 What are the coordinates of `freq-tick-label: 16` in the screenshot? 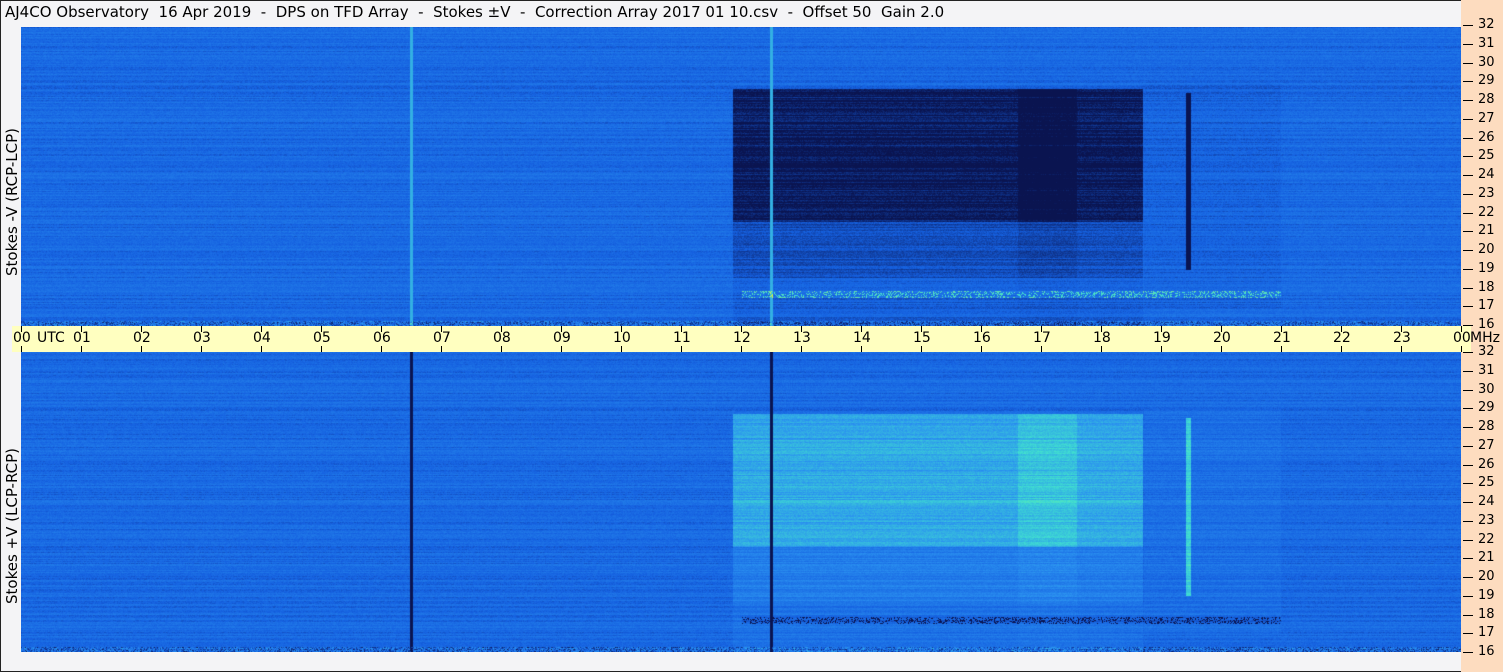 It's located at (1486, 651).